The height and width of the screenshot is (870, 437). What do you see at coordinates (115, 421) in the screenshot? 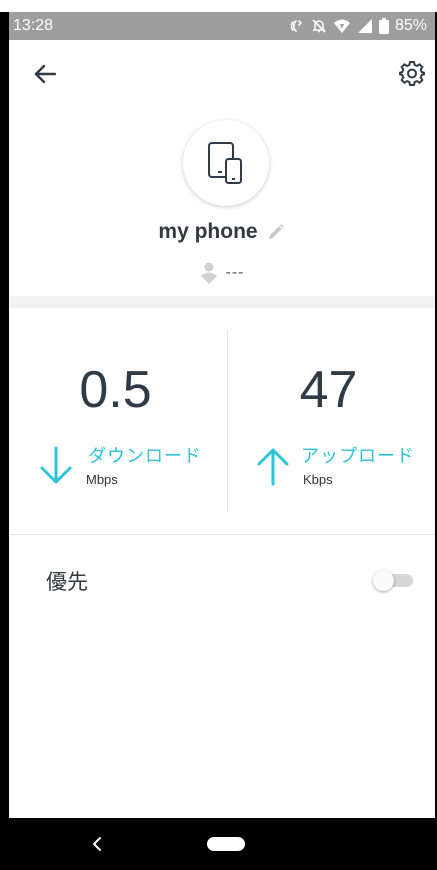
I see `download-column: 0.5 ダウンロード Mbps` at bounding box center [115, 421].